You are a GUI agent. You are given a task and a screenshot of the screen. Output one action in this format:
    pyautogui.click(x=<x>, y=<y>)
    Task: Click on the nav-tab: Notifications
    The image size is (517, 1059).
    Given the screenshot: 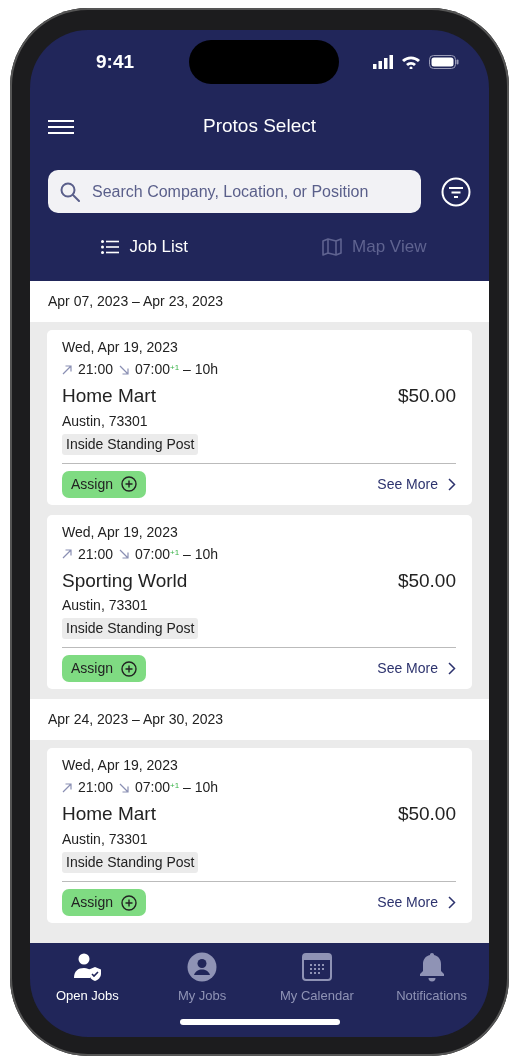 What is the action you would take?
    pyautogui.click(x=431, y=982)
    